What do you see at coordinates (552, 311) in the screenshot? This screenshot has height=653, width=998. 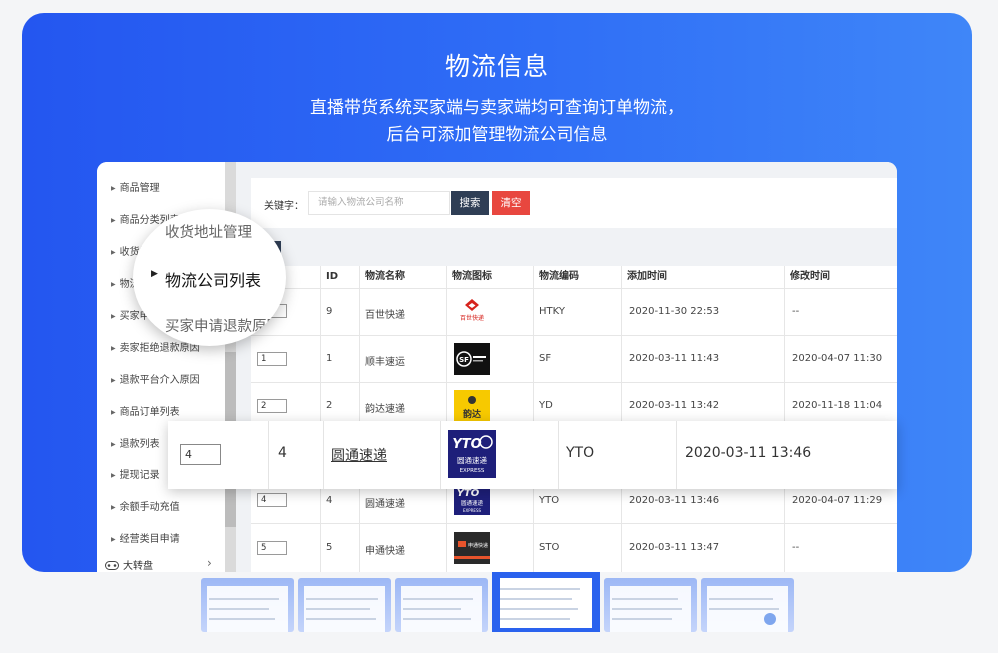 I see `row-code: HTKY` at bounding box center [552, 311].